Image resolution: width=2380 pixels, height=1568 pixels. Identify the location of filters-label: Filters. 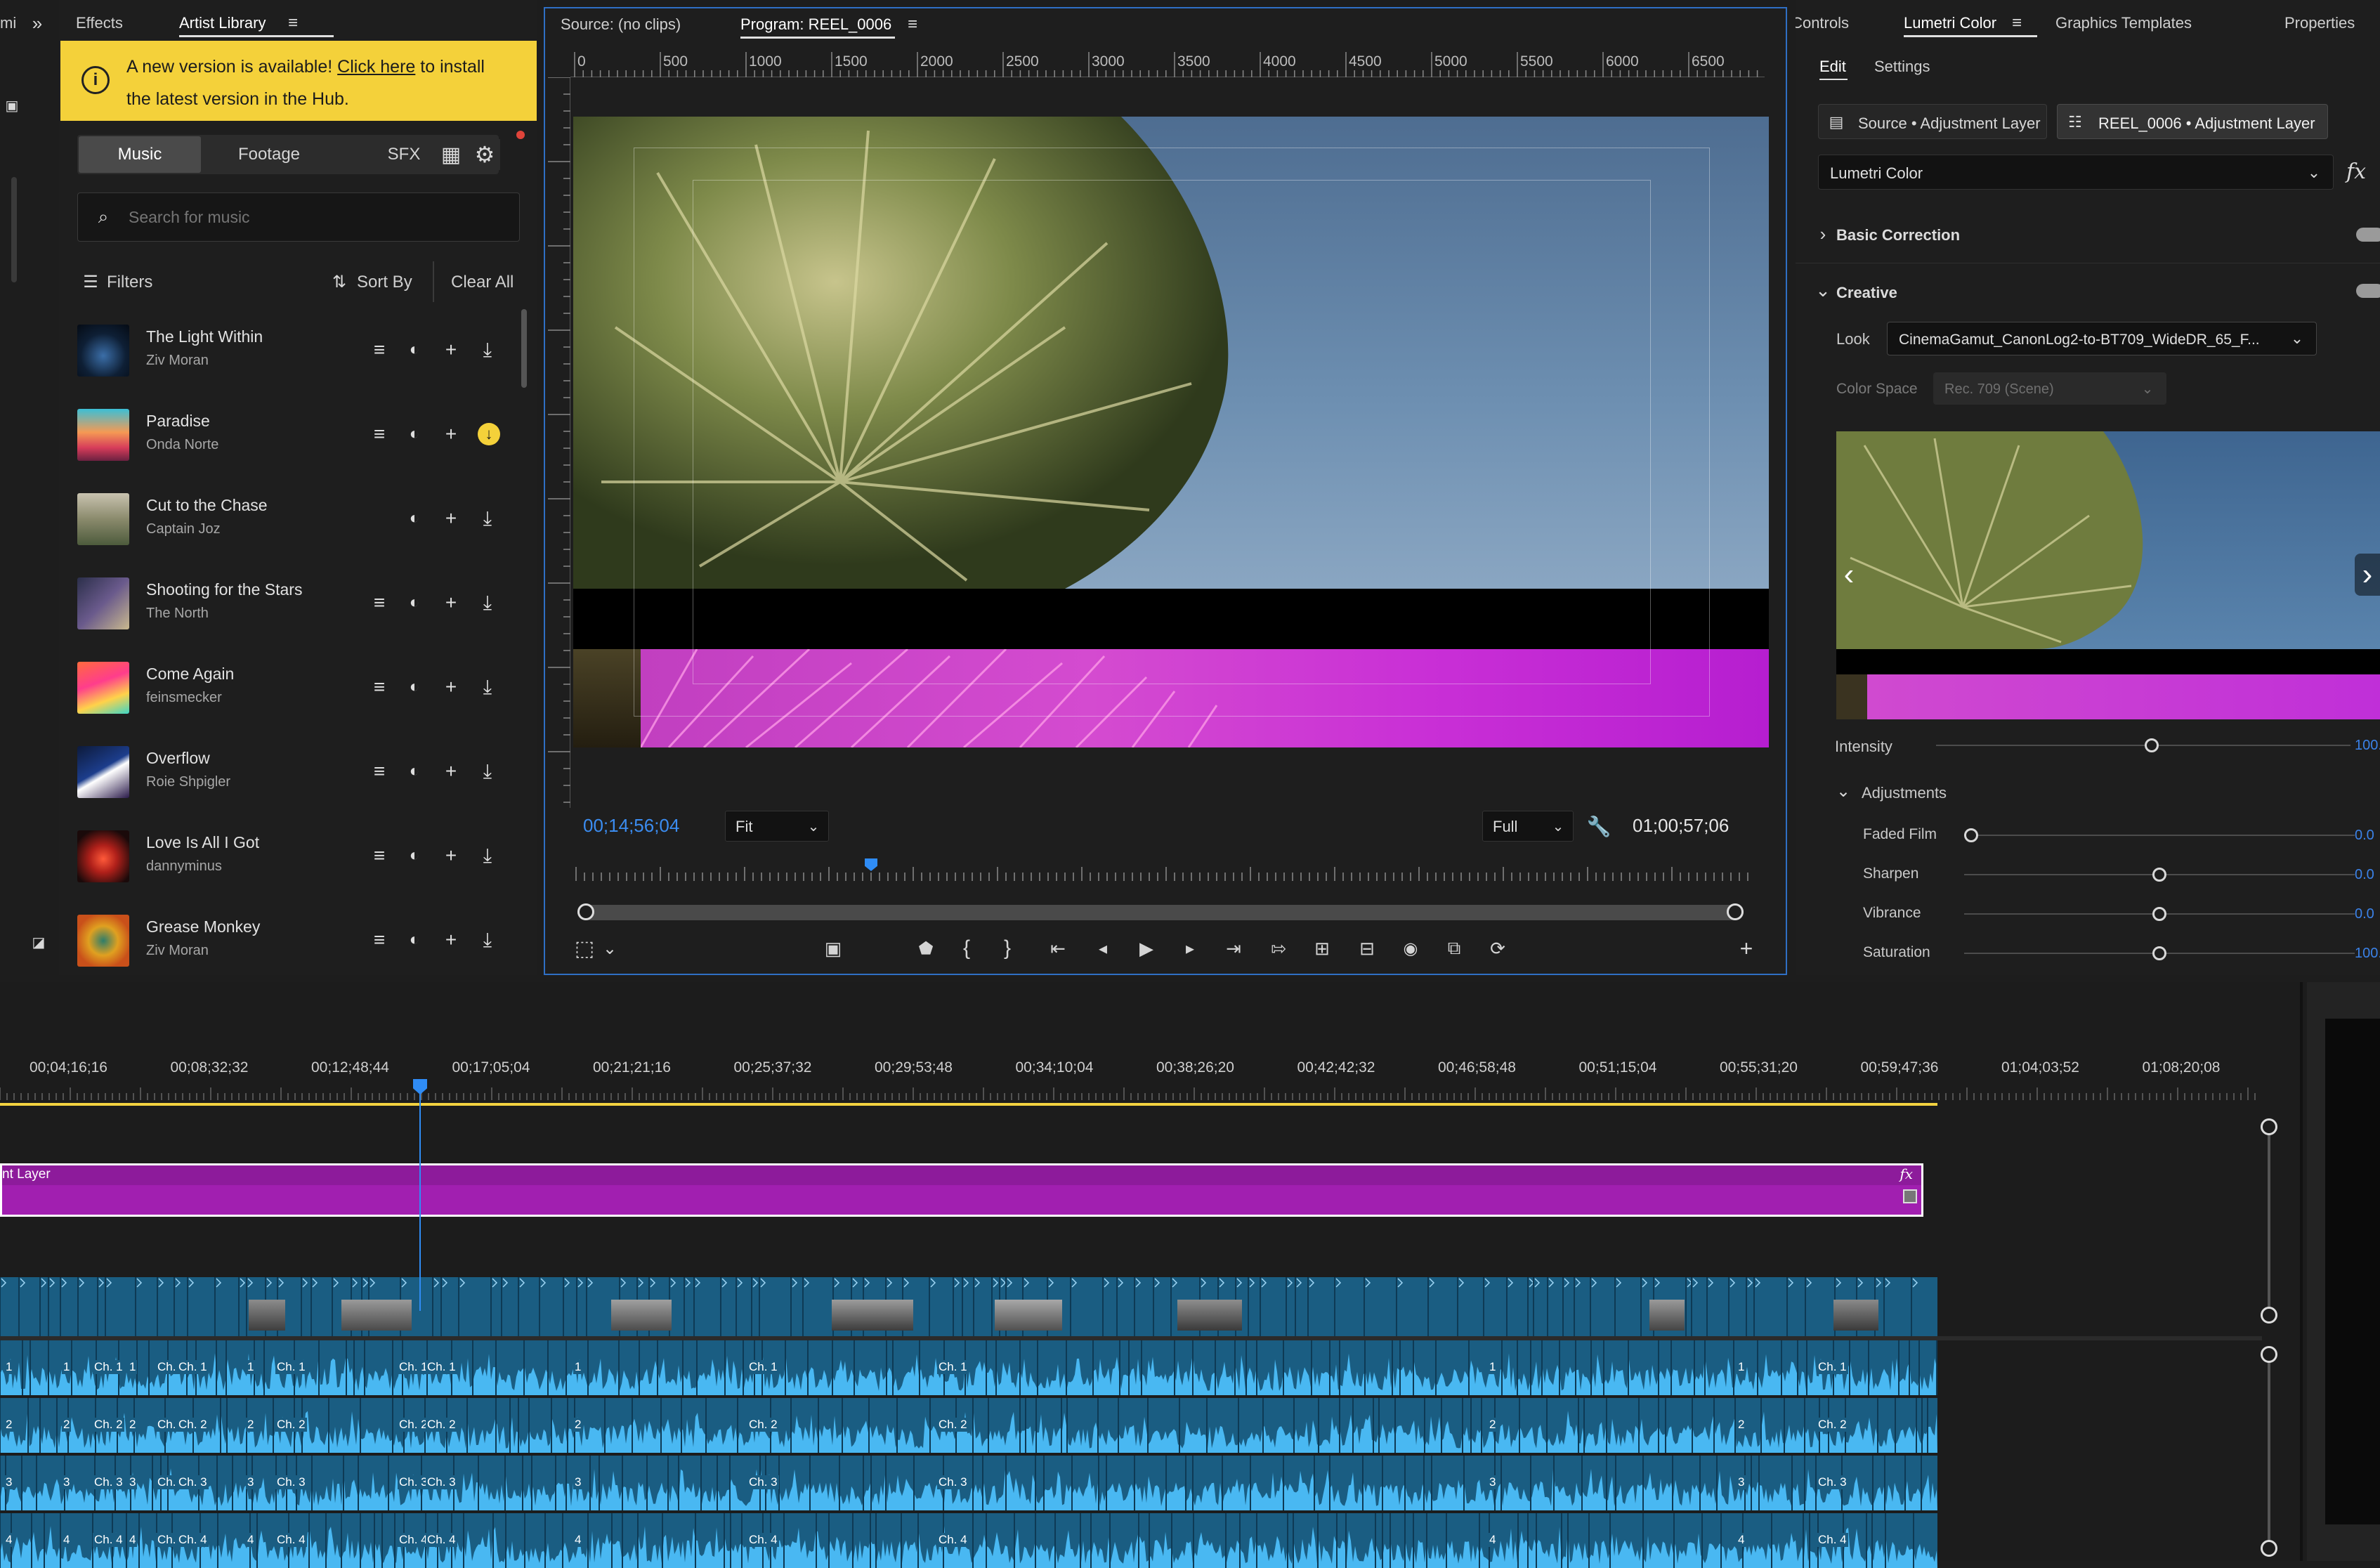
(129, 282).